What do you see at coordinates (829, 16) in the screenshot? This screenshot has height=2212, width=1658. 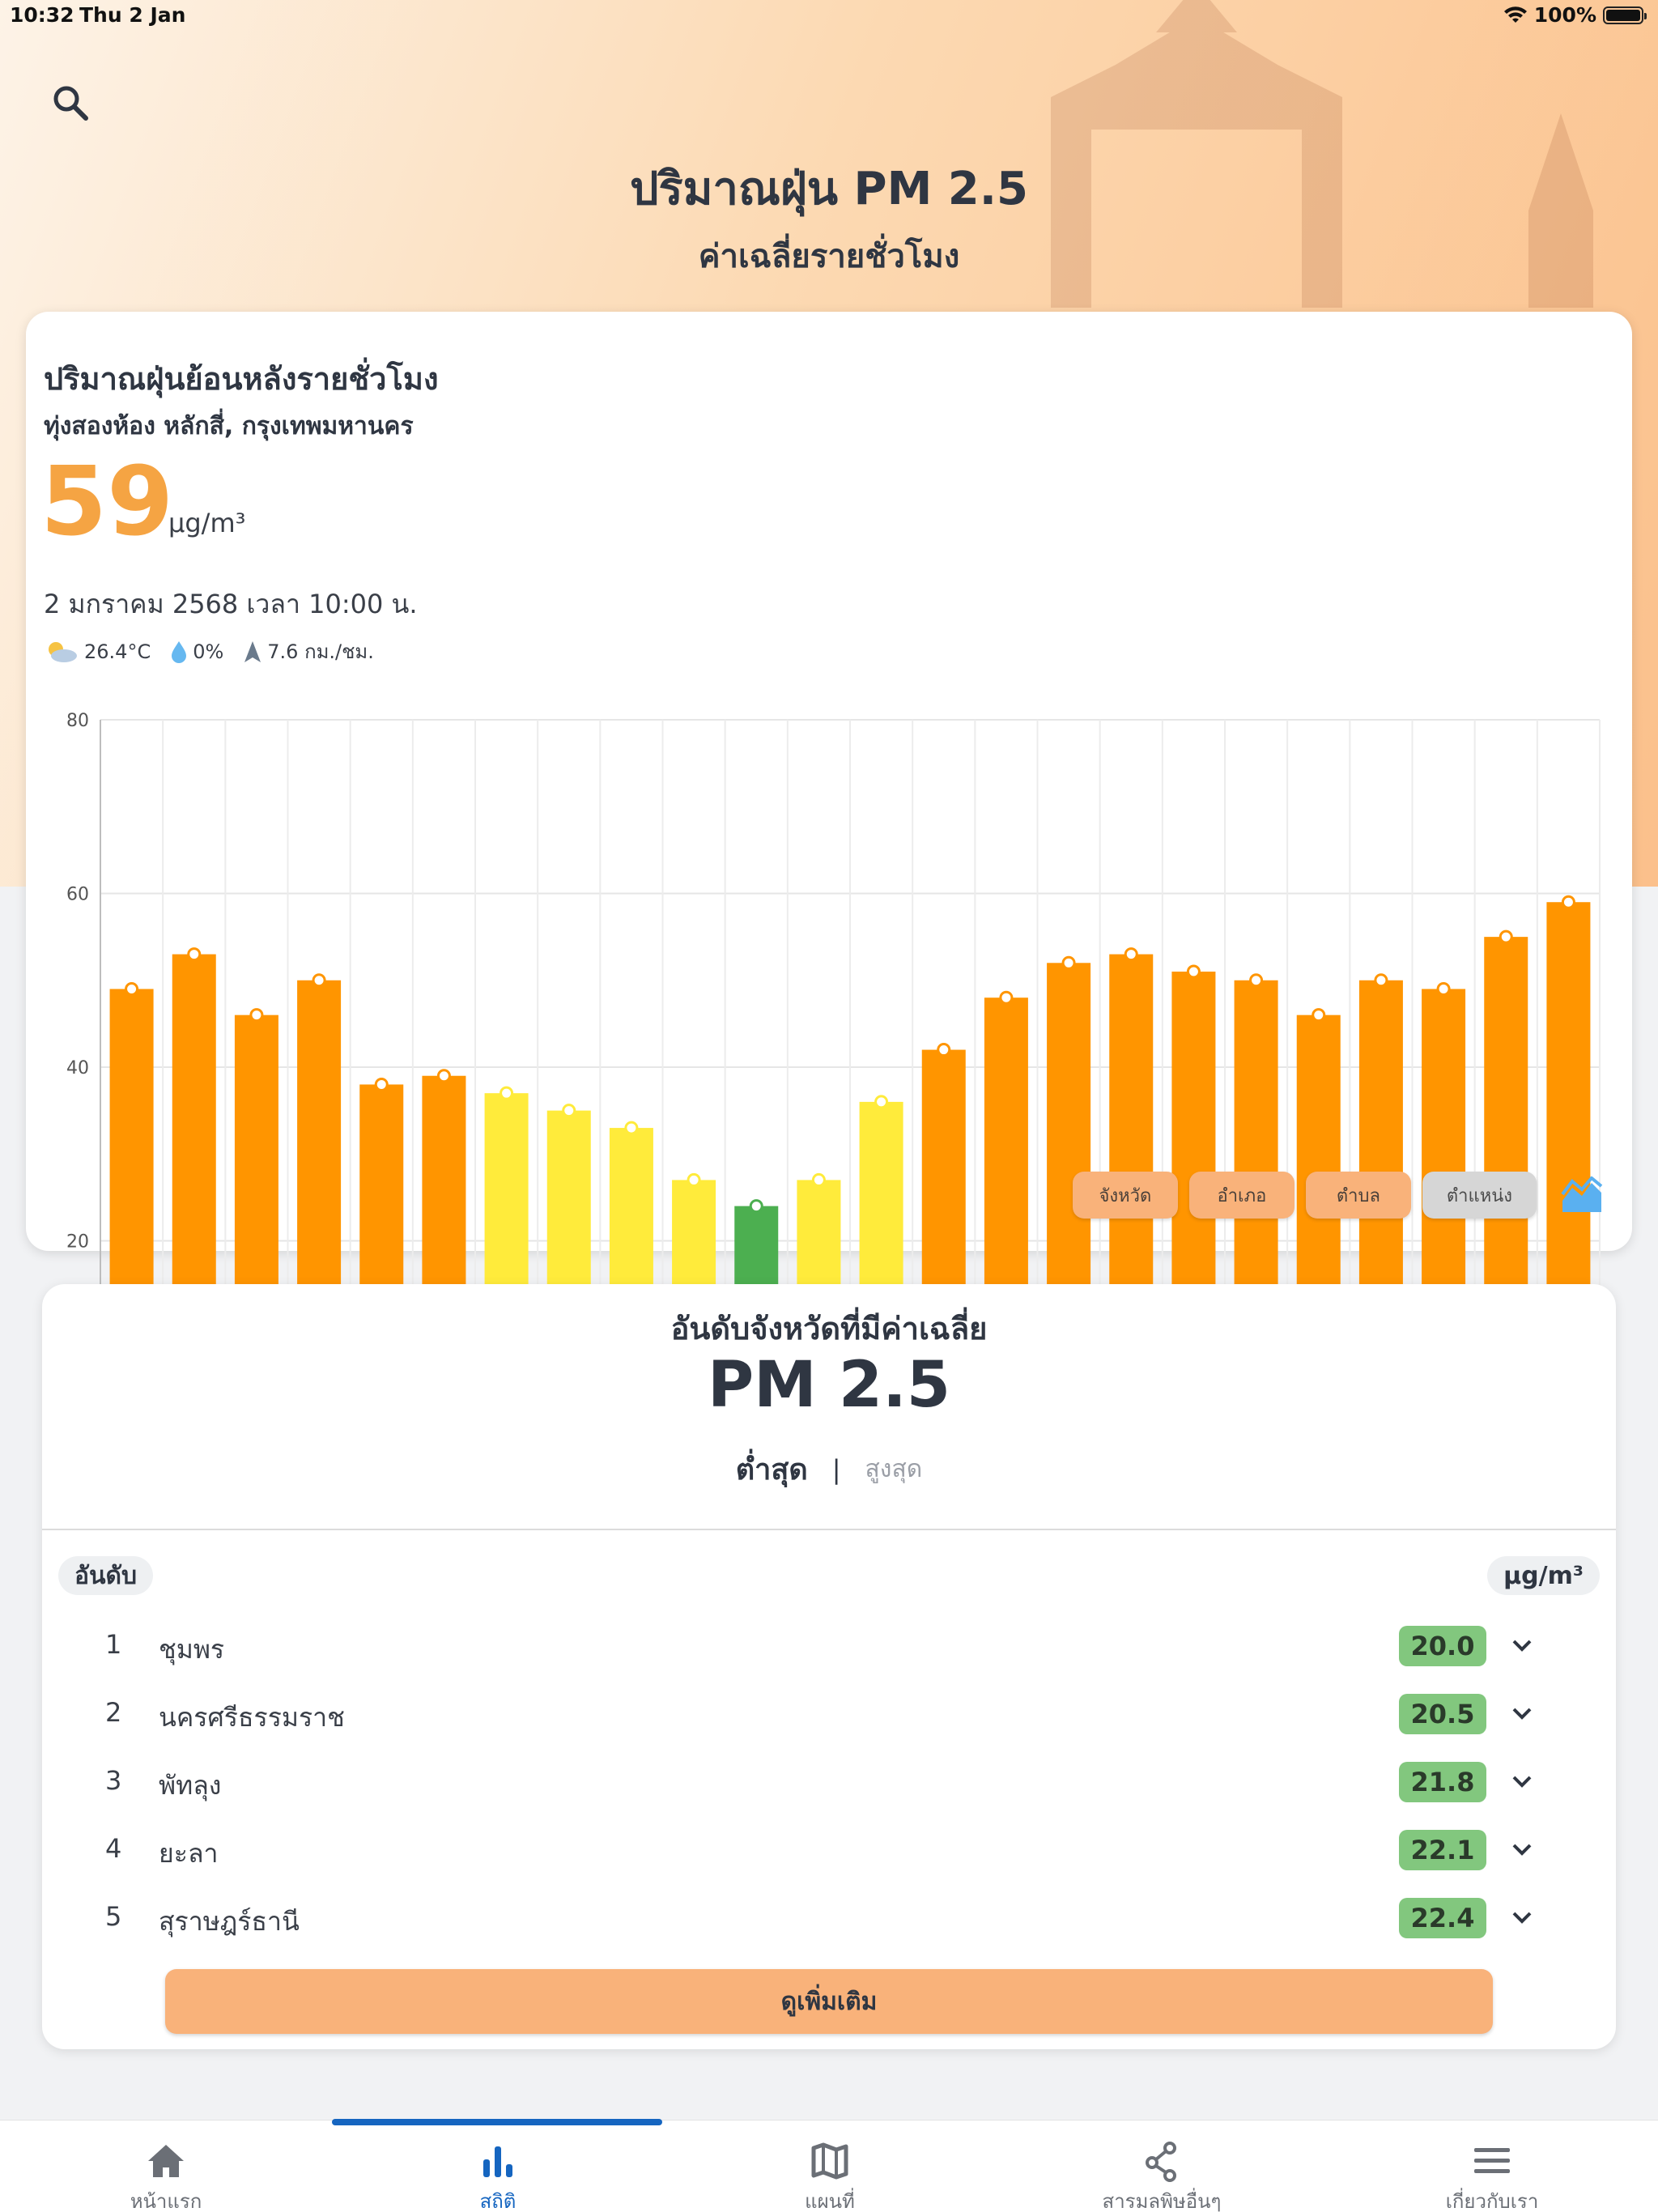 I see `status-bar: 10:32 Thu 2 Jan 100%` at bounding box center [829, 16].